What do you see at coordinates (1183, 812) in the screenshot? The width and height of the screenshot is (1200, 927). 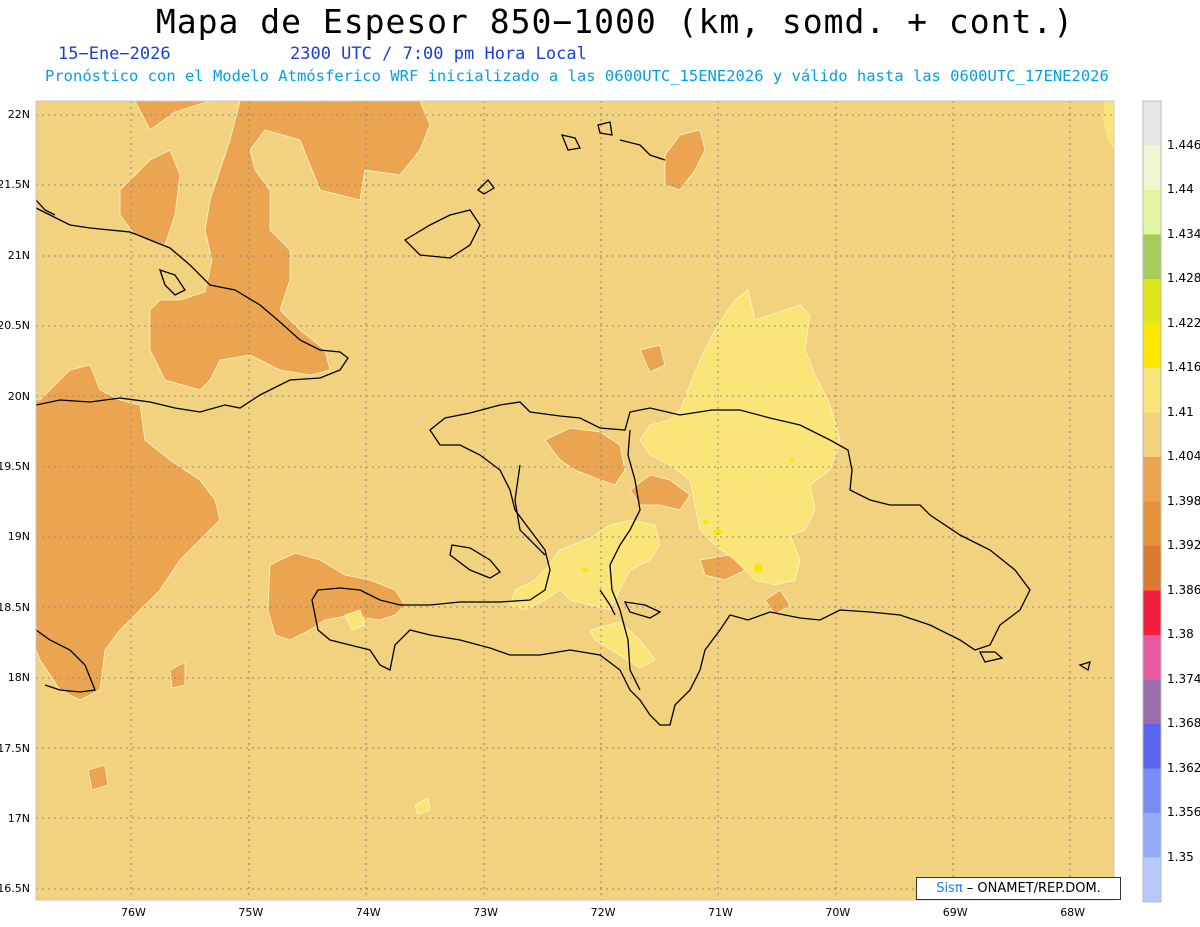 I see `colorbar-label: 1.356` at bounding box center [1183, 812].